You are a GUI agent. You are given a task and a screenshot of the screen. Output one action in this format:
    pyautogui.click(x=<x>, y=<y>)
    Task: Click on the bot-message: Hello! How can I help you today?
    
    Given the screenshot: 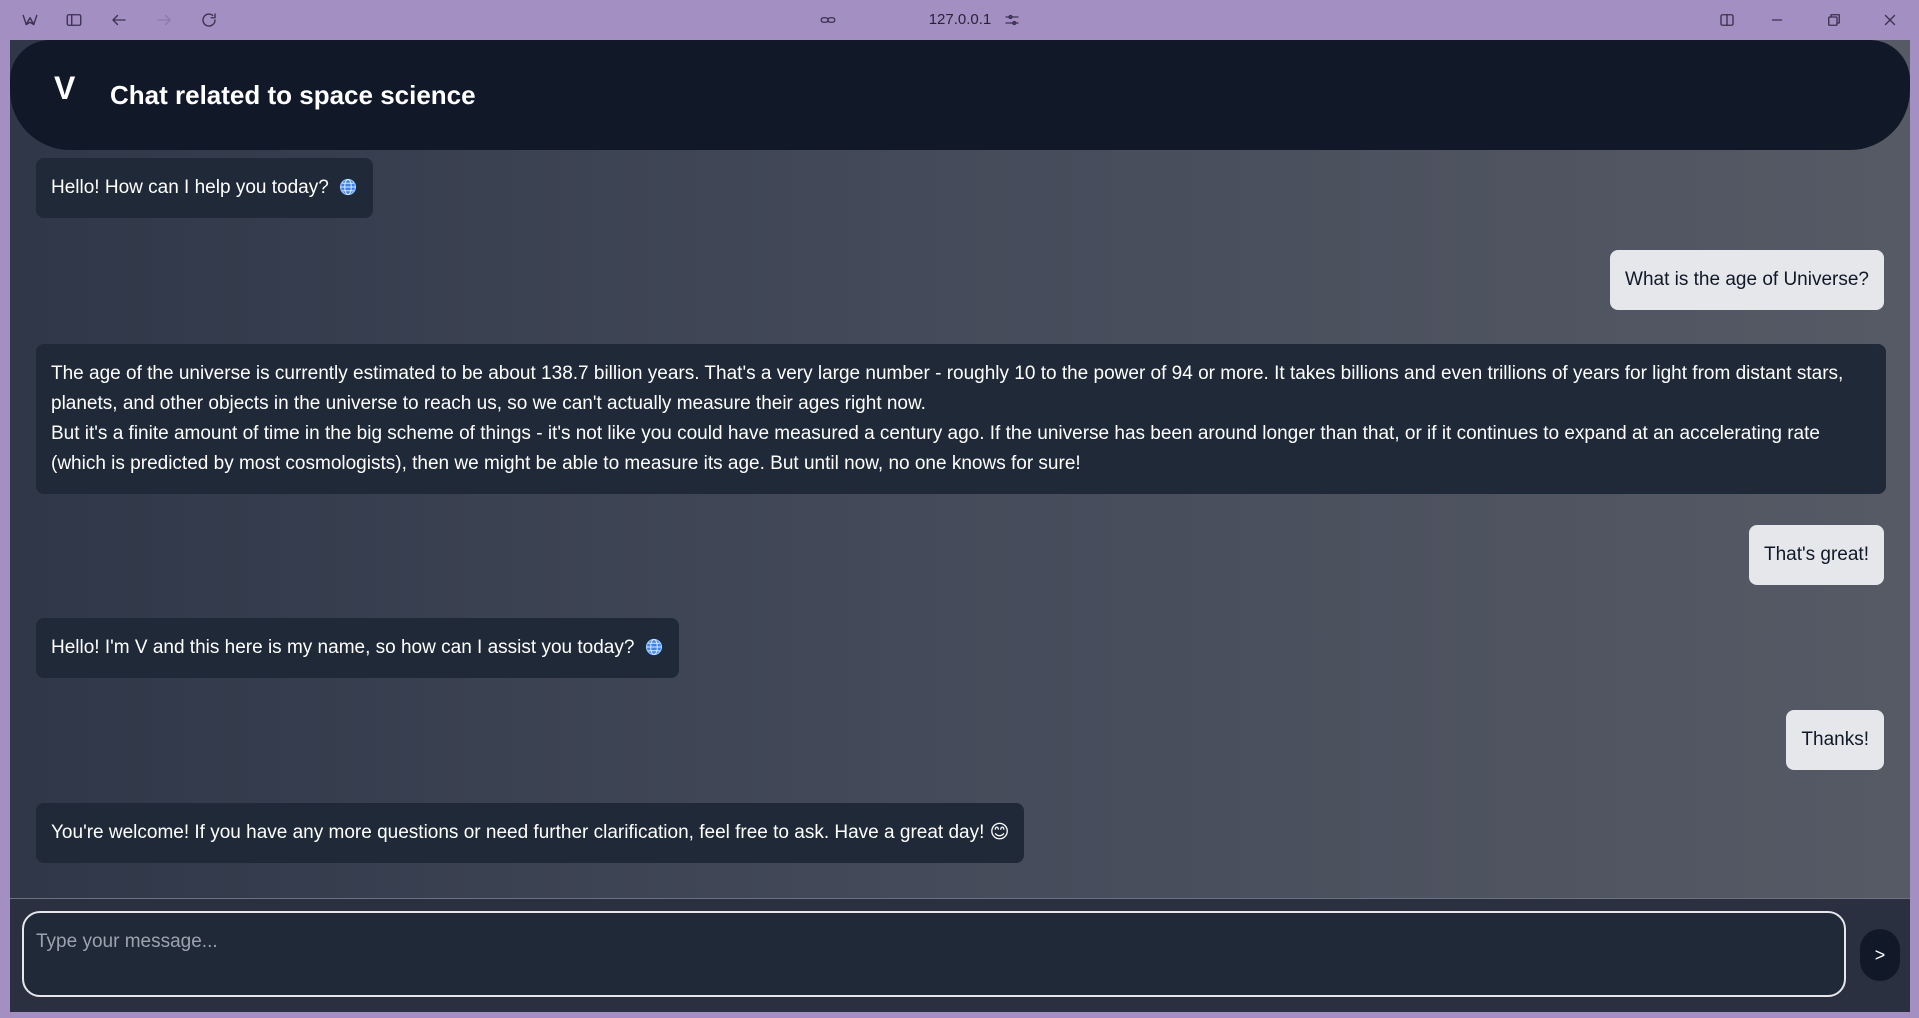 What is the action you would take?
    pyautogui.click(x=205, y=188)
    